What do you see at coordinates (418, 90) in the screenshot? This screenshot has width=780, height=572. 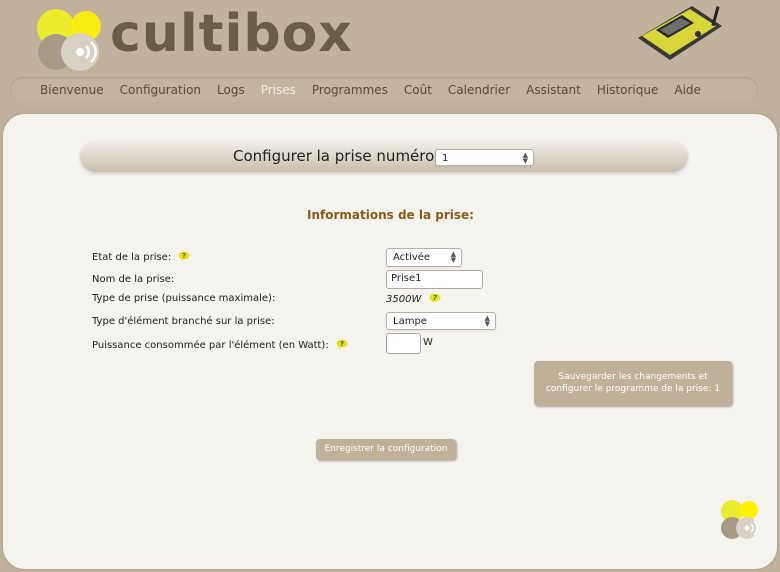 I see `nav-item-cout: Coût` at bounding box center [418, 90].